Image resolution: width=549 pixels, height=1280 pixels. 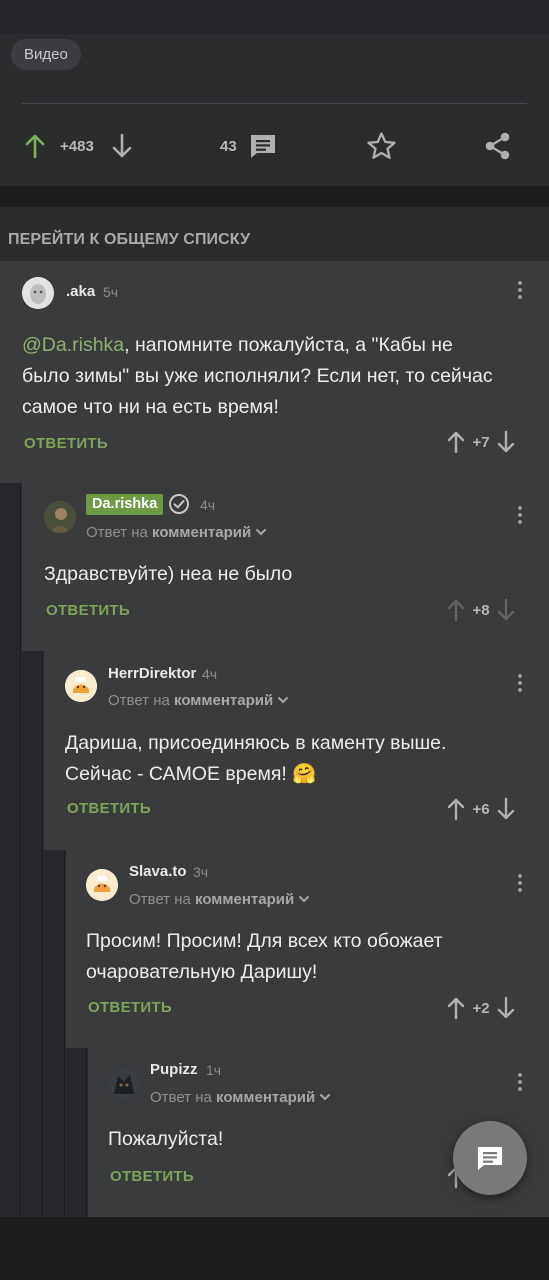 What do you see at coordinates (228, 146) in the screenshot?
I see `comments-count-value: 43` at bounding box center [228, 146].